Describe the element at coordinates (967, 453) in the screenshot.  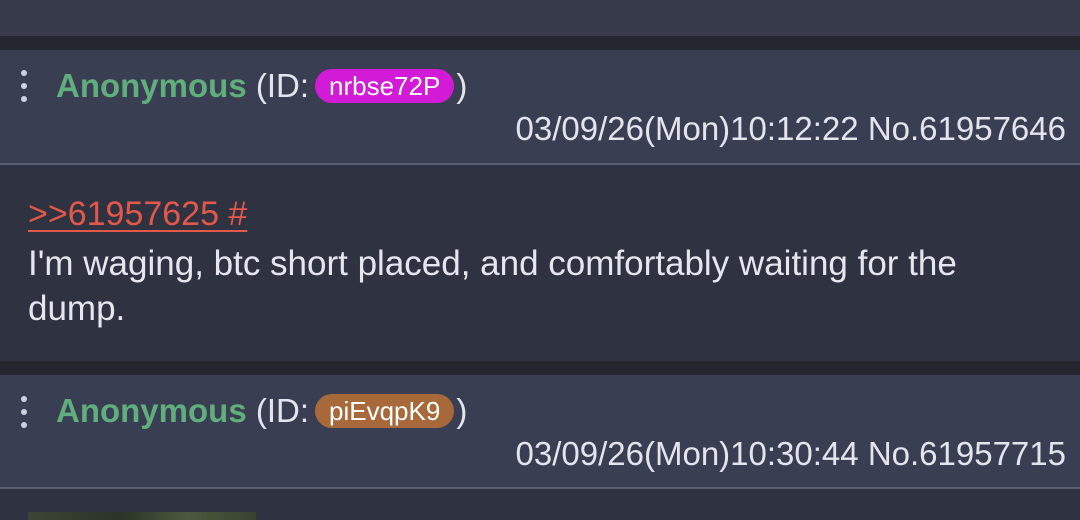
I see `post-number: No.61957715` at that location.